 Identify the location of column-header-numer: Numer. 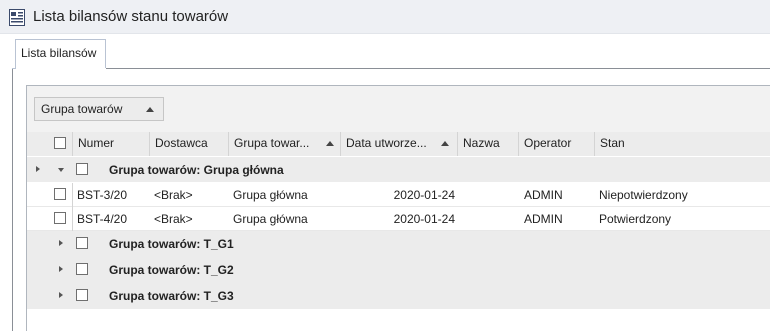
(111, 144).